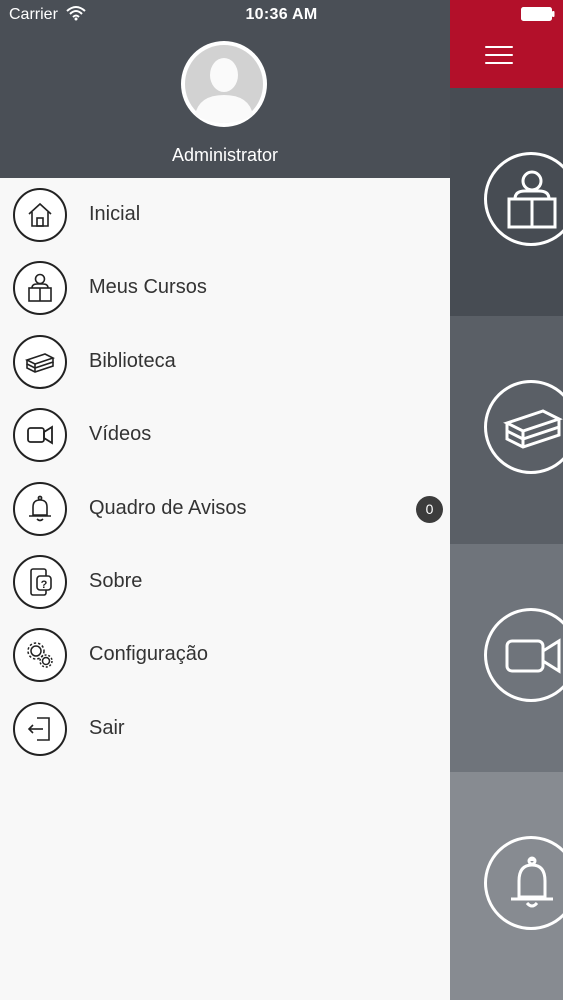 The width and height of the screenshot is (563, 1000). I want to click on menu-item-meus-cursos: Meus Cursos, so click(225, 287).